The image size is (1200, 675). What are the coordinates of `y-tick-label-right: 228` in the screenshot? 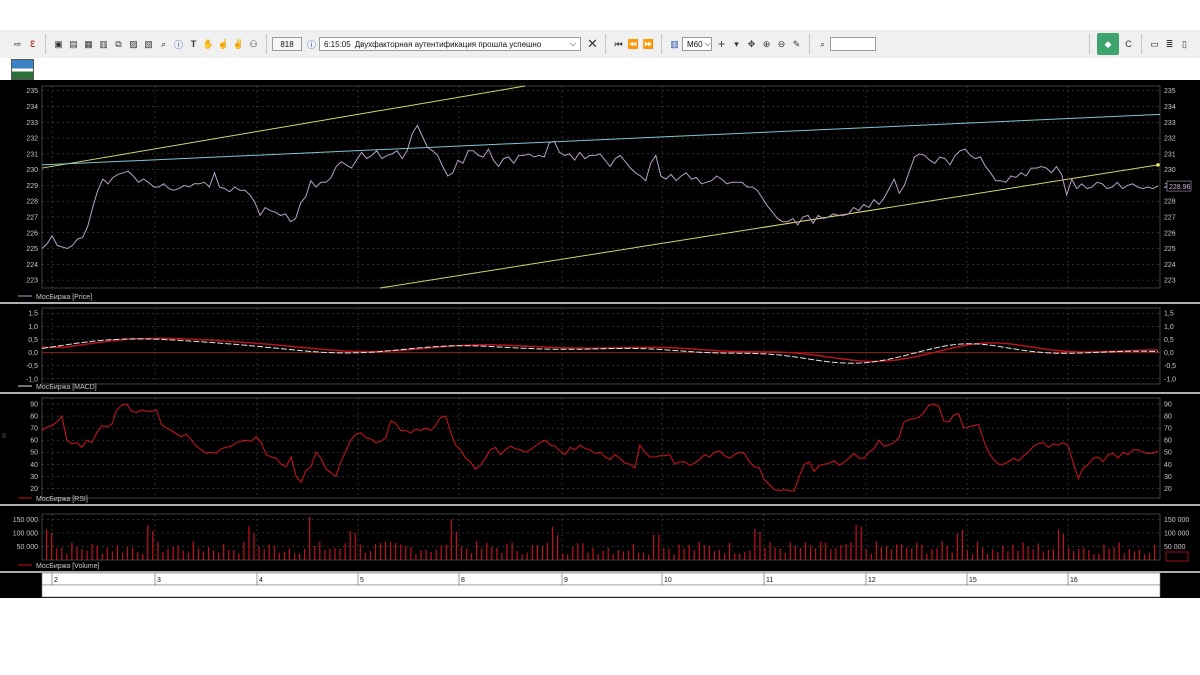 It's located at (1170, 202).